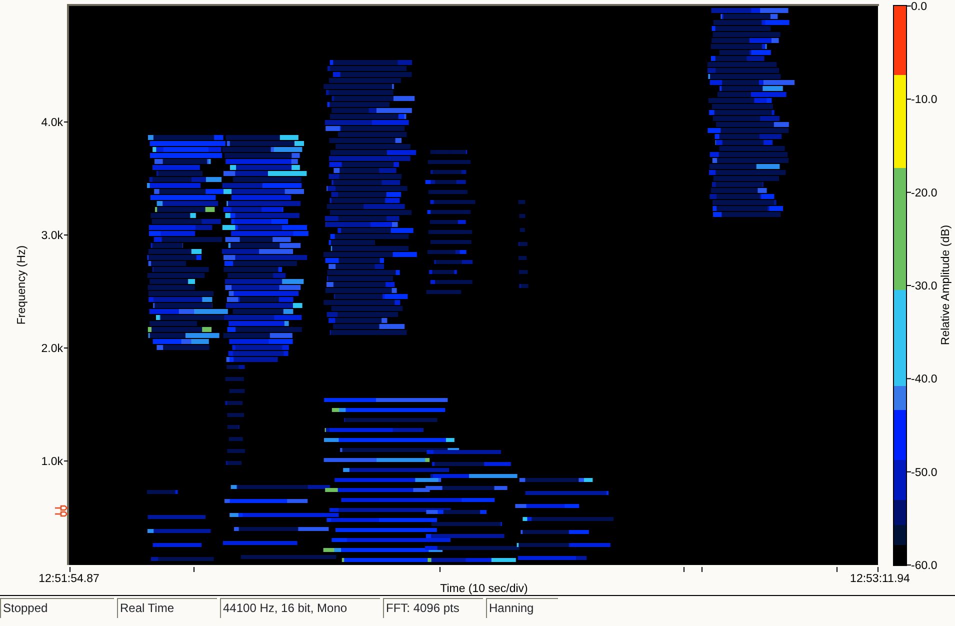 The height and width of the screenshot is (626, 955). What do you see at coordinates (924, 566) in the screenshot?
I see `scale-tick-label: -60.0` at bounding box center [924, 566].